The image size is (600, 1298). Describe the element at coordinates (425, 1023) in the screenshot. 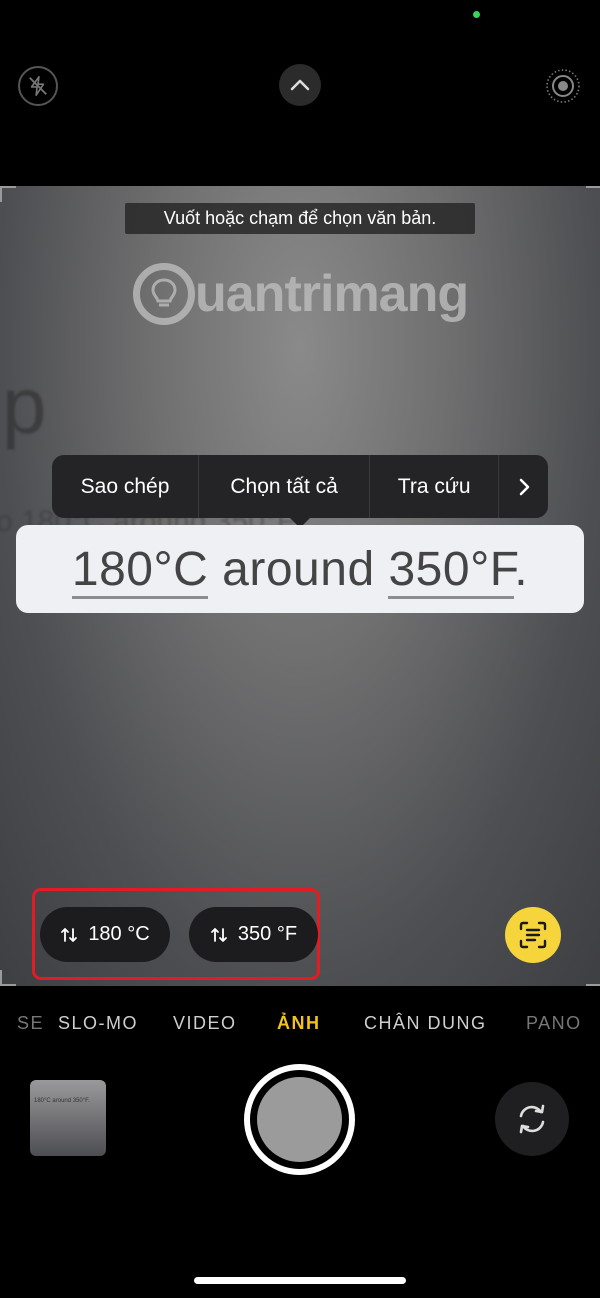

I see `mode-portrait: CHÂN DUNG` at that location.